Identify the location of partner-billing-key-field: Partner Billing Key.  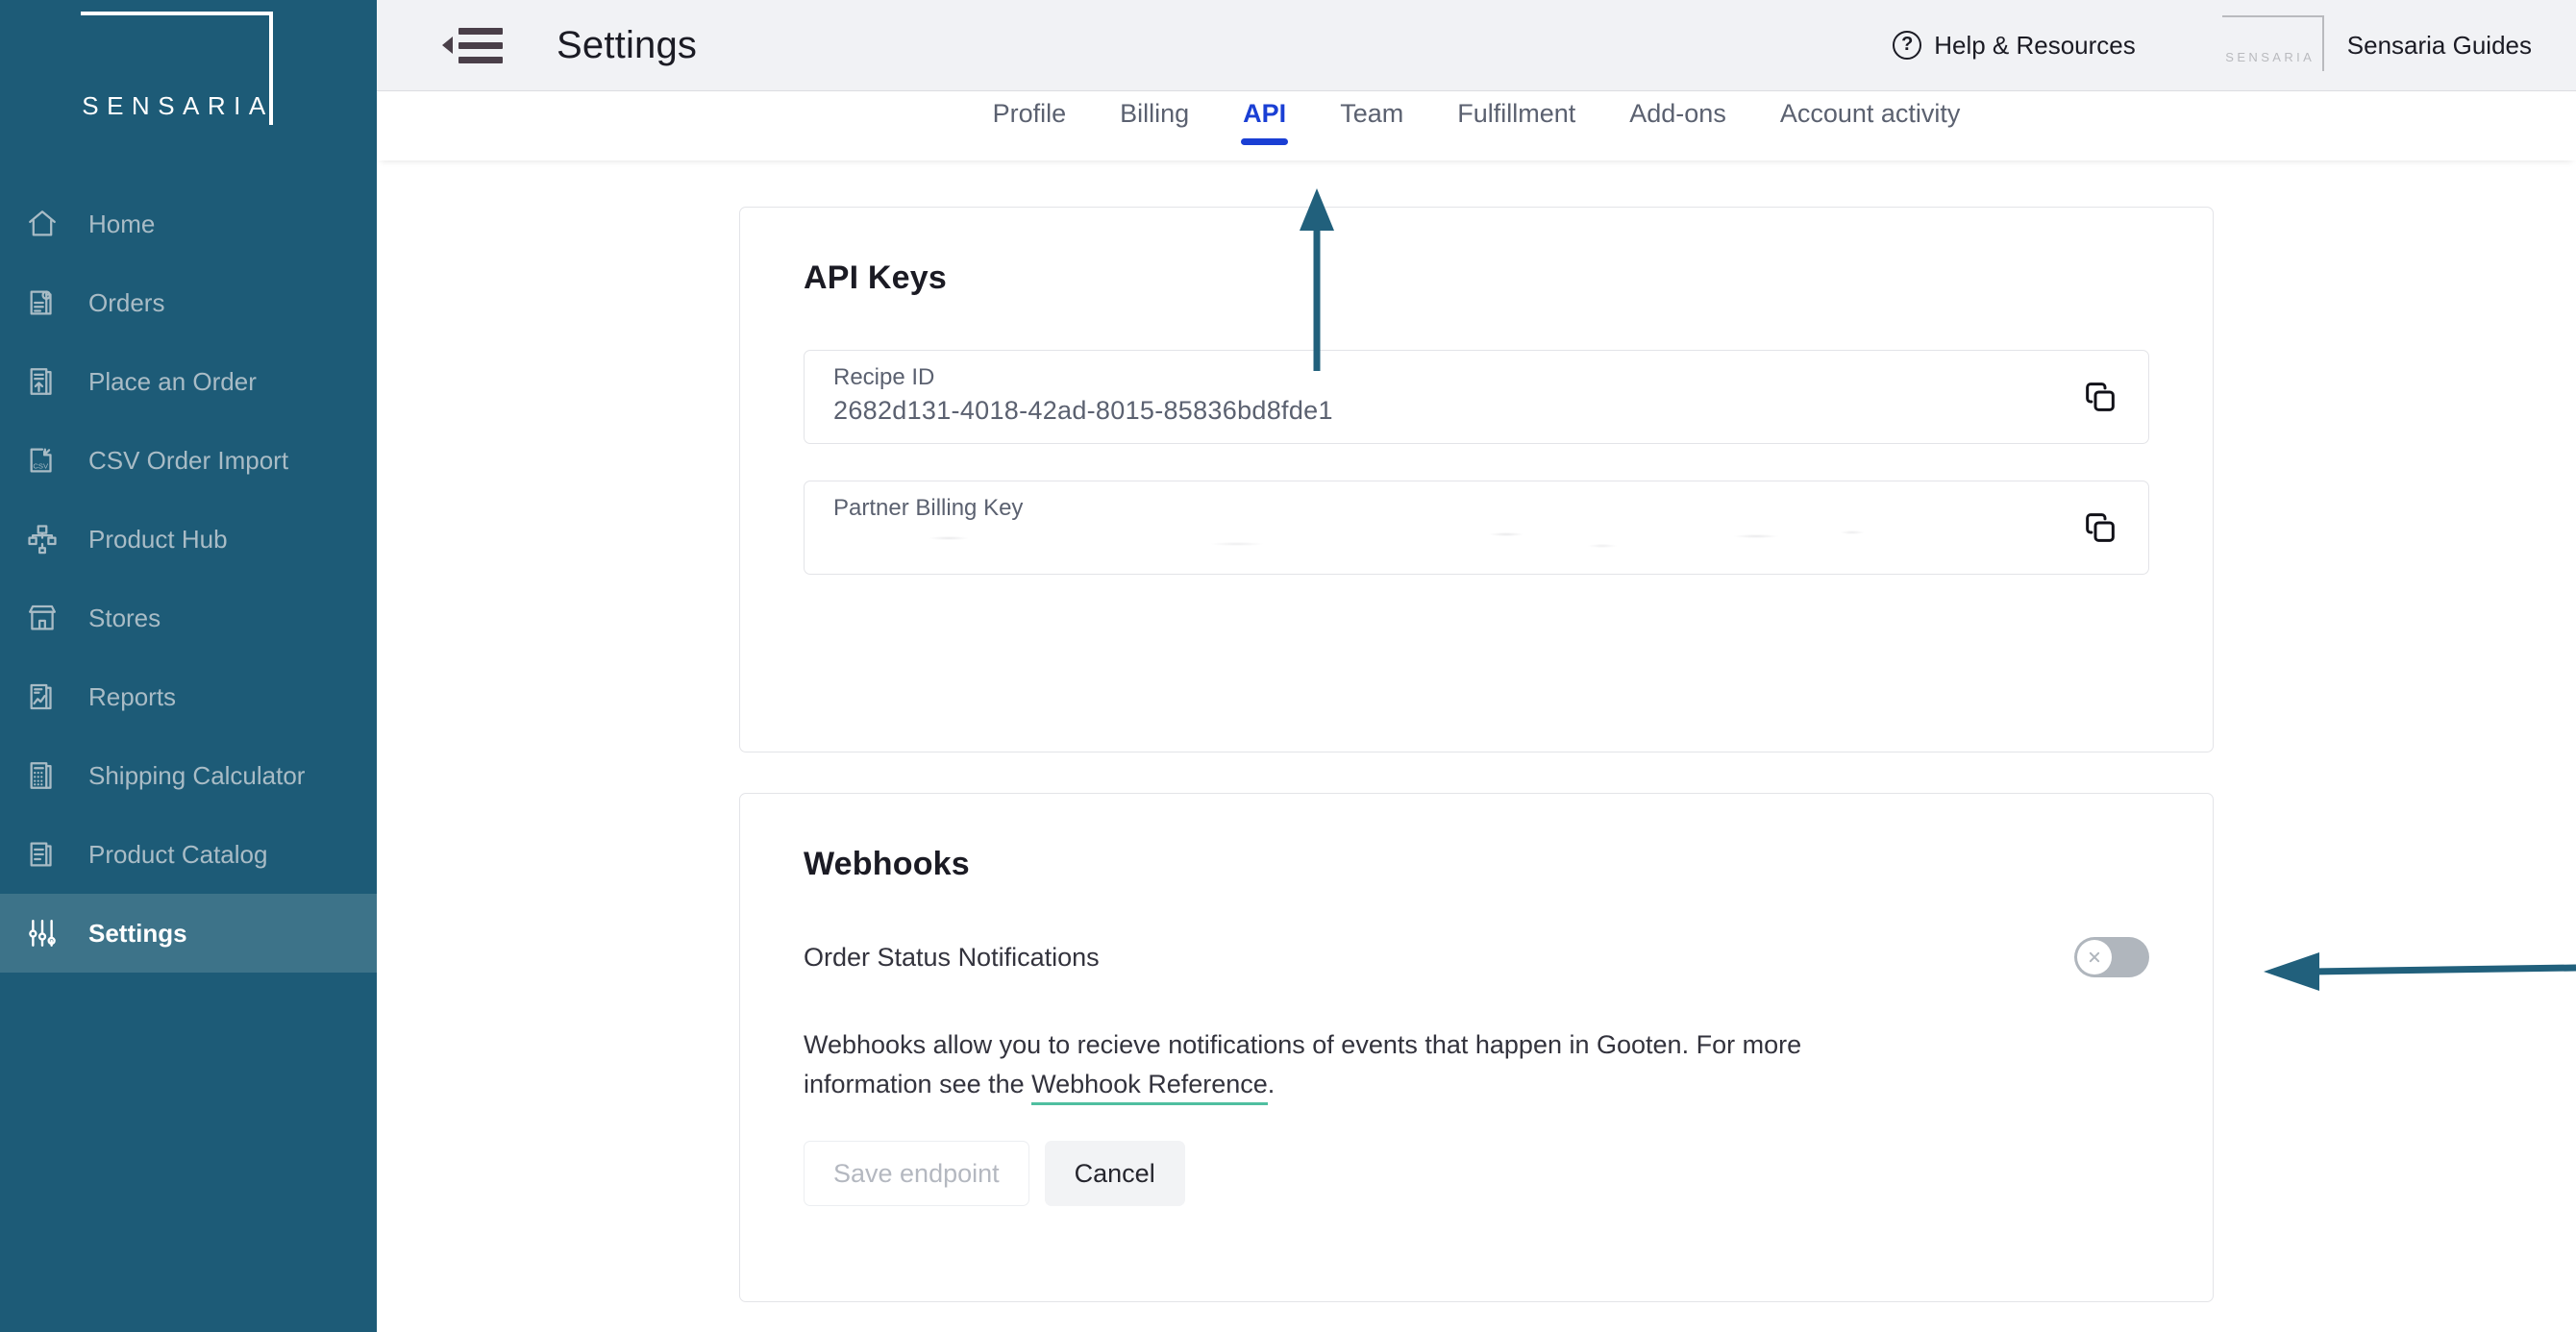
(1477, 528).